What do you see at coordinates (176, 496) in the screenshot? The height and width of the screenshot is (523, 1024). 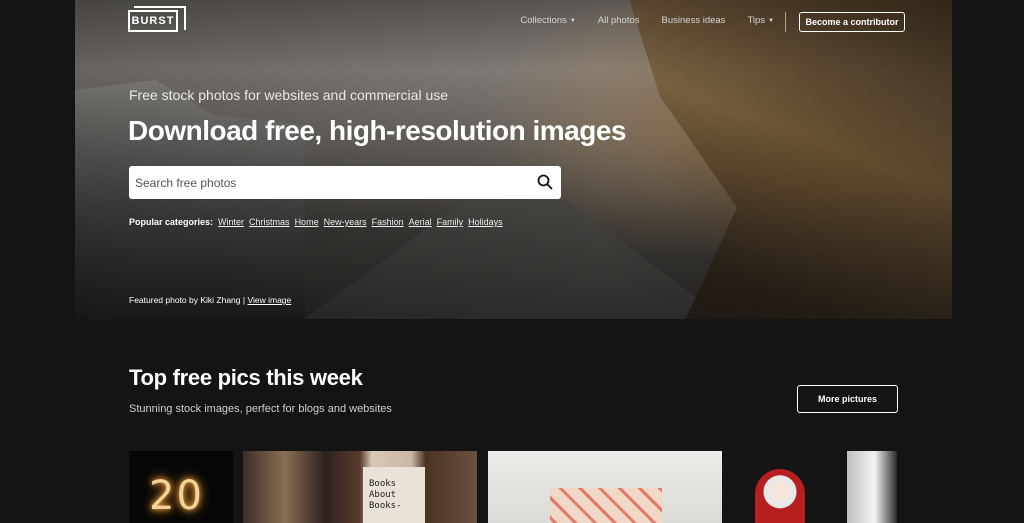 I see `sparkler-number: 20` at bounding box center [176, 496].